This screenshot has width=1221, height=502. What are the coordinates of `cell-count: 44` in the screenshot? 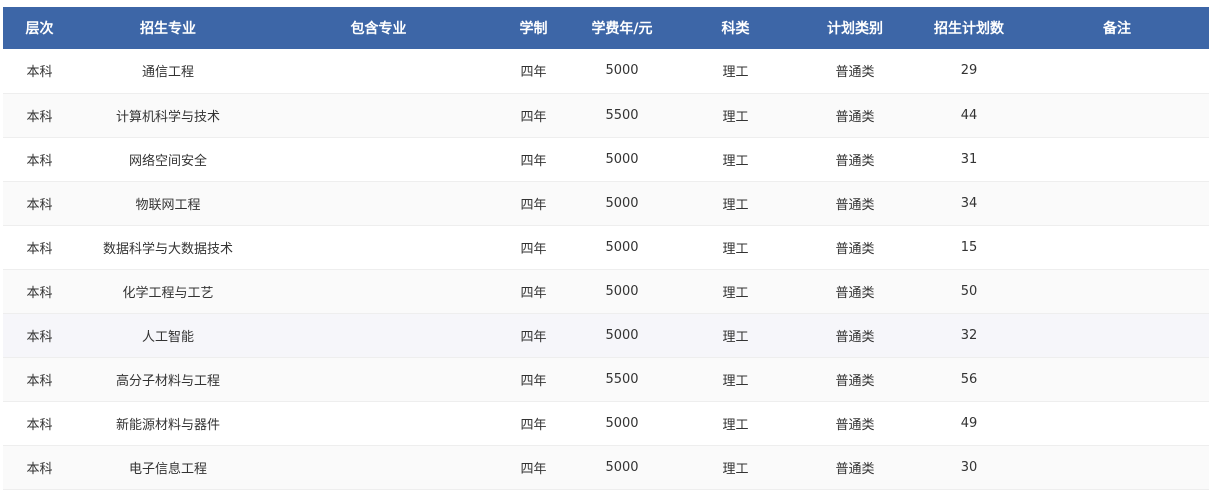 It's located at (969, 115).